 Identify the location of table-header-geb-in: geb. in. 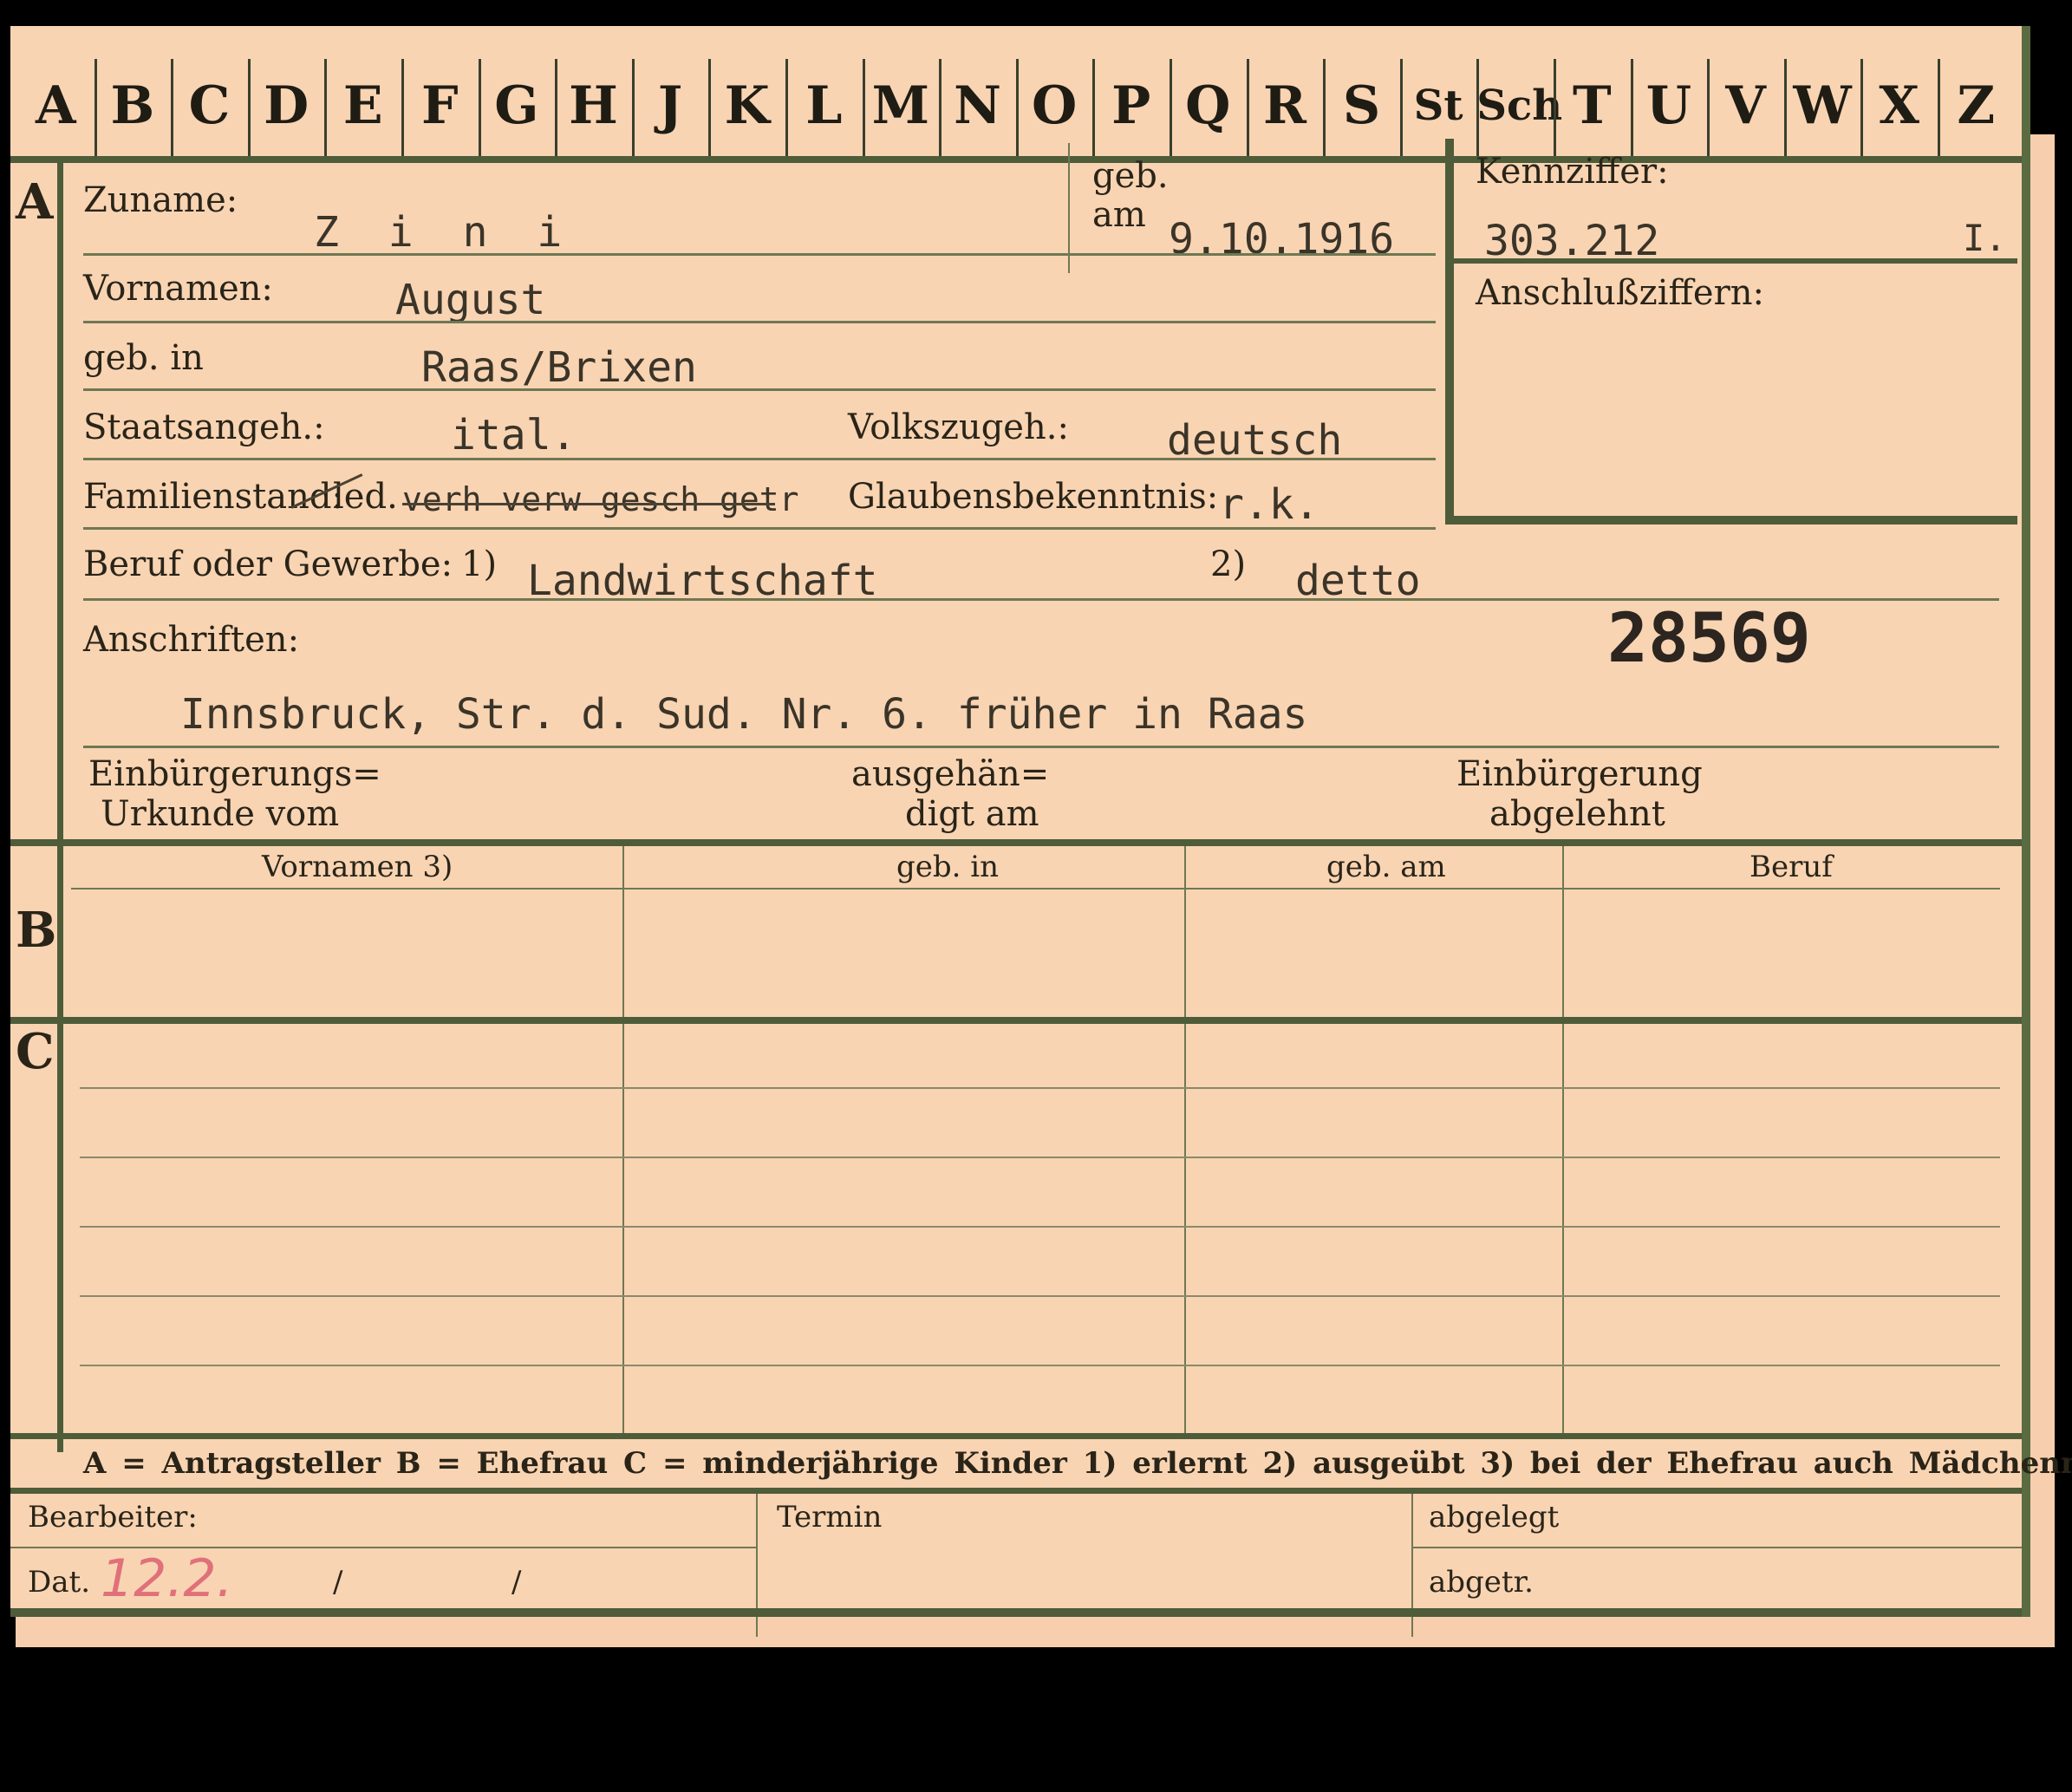
(948, 867).